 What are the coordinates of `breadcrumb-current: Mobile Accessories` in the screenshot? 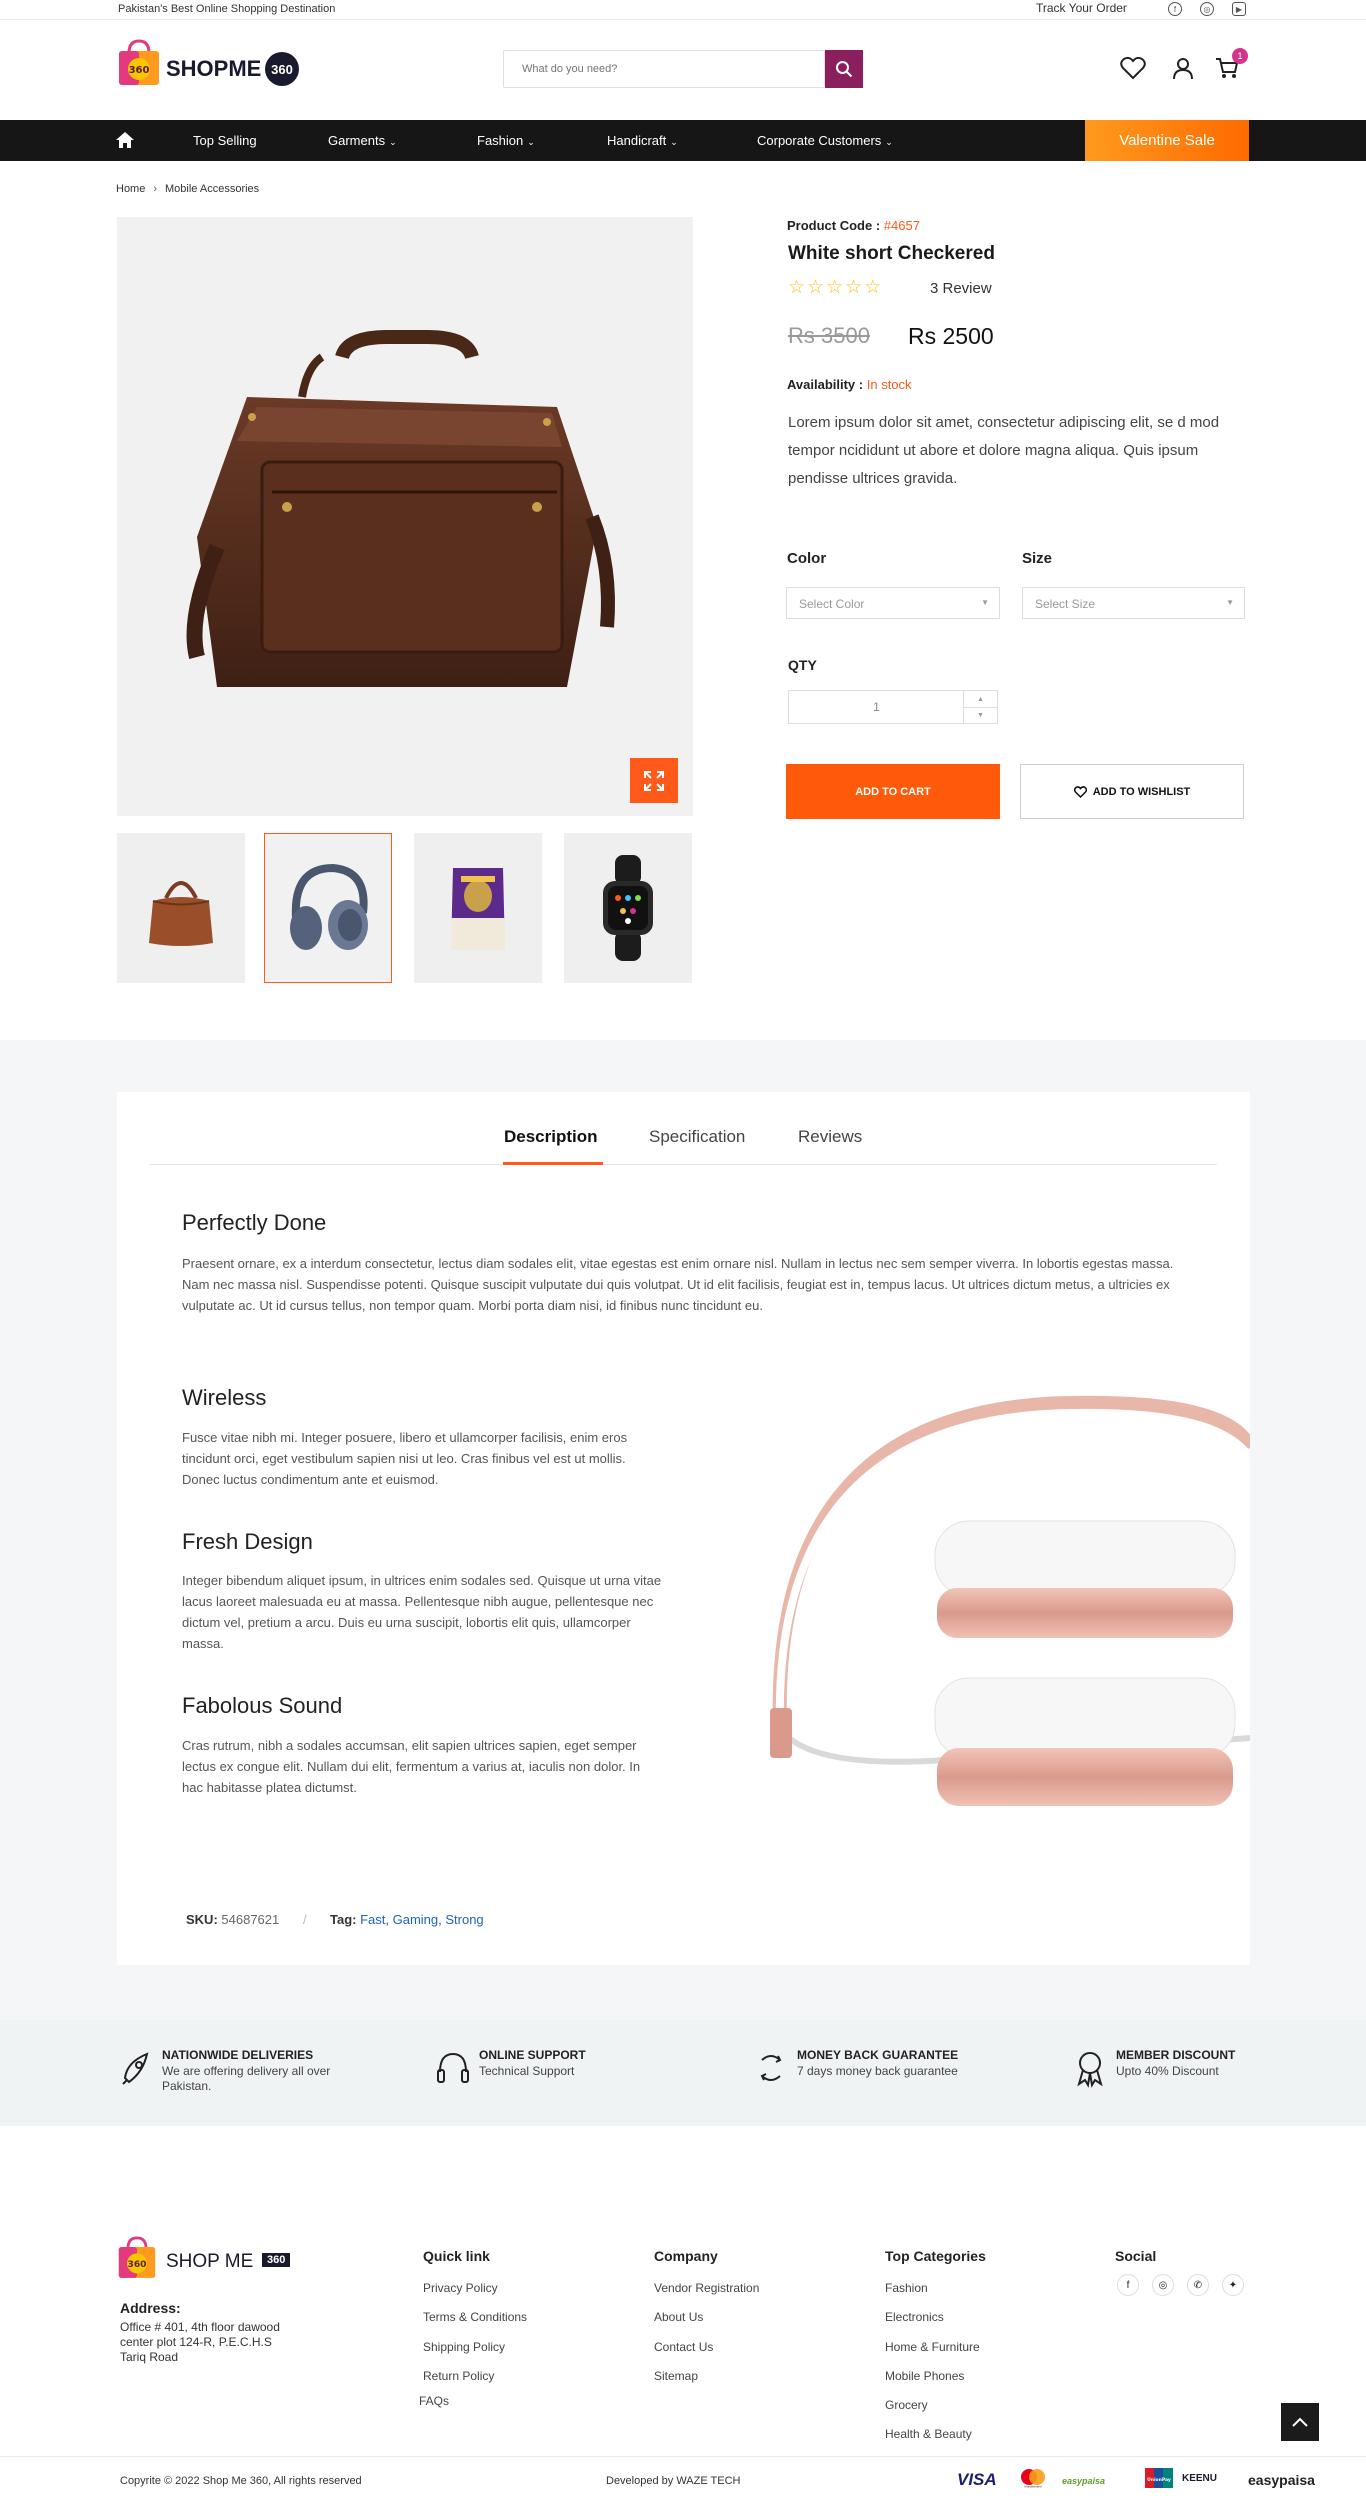 It's located at (212, 189).